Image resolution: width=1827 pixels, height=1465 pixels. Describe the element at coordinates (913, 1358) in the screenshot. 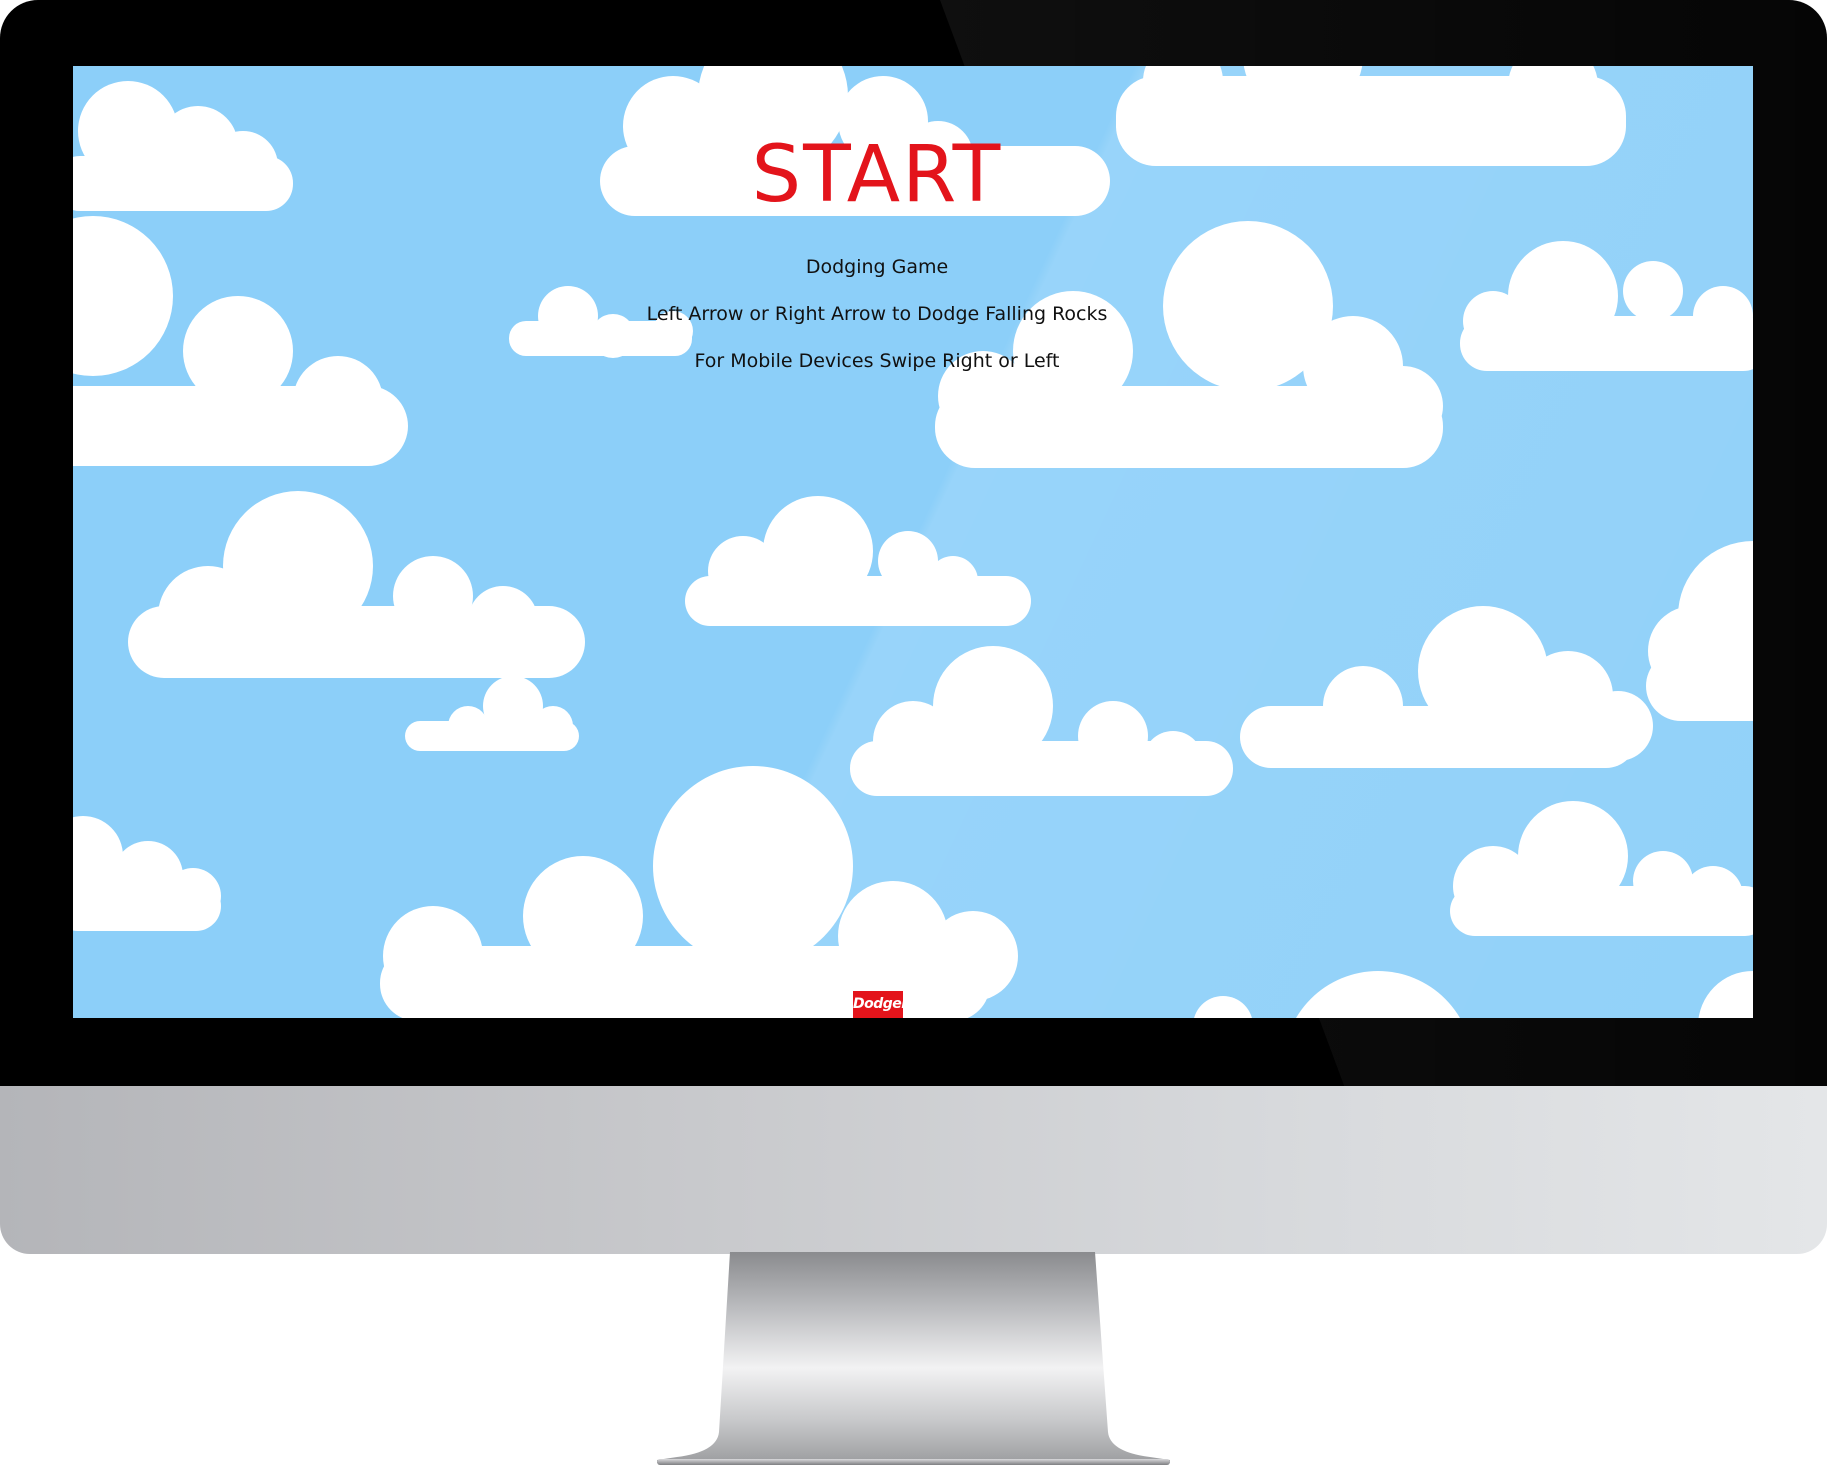

I see `monitor-stand` at that location.